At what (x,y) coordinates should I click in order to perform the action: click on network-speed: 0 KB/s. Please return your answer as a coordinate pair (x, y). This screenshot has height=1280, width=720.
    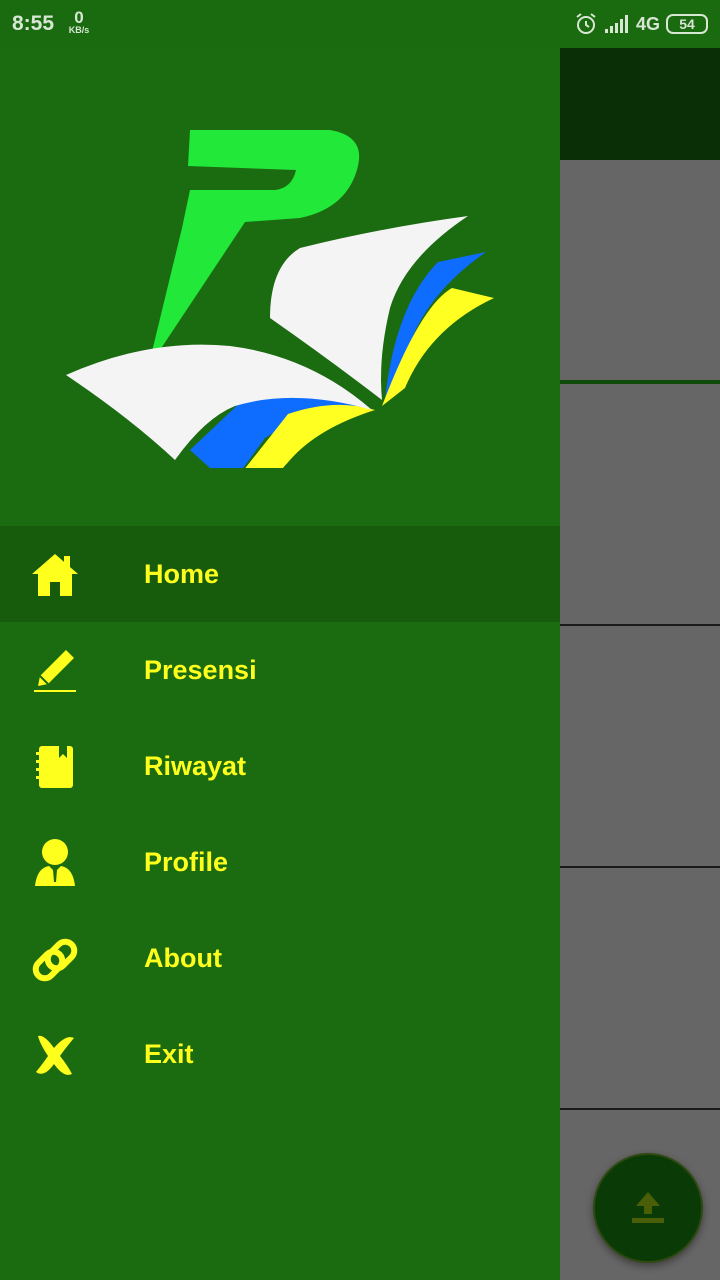
    Looking at the image, I should click on (79, 22).